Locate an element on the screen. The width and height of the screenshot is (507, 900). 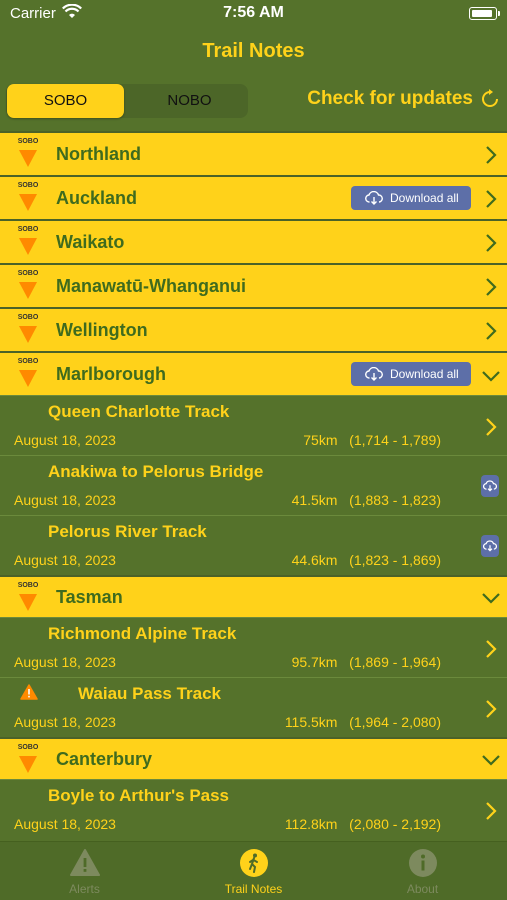
region-row-tasman: SOBO Tasman is located at coordinates (253, 596).